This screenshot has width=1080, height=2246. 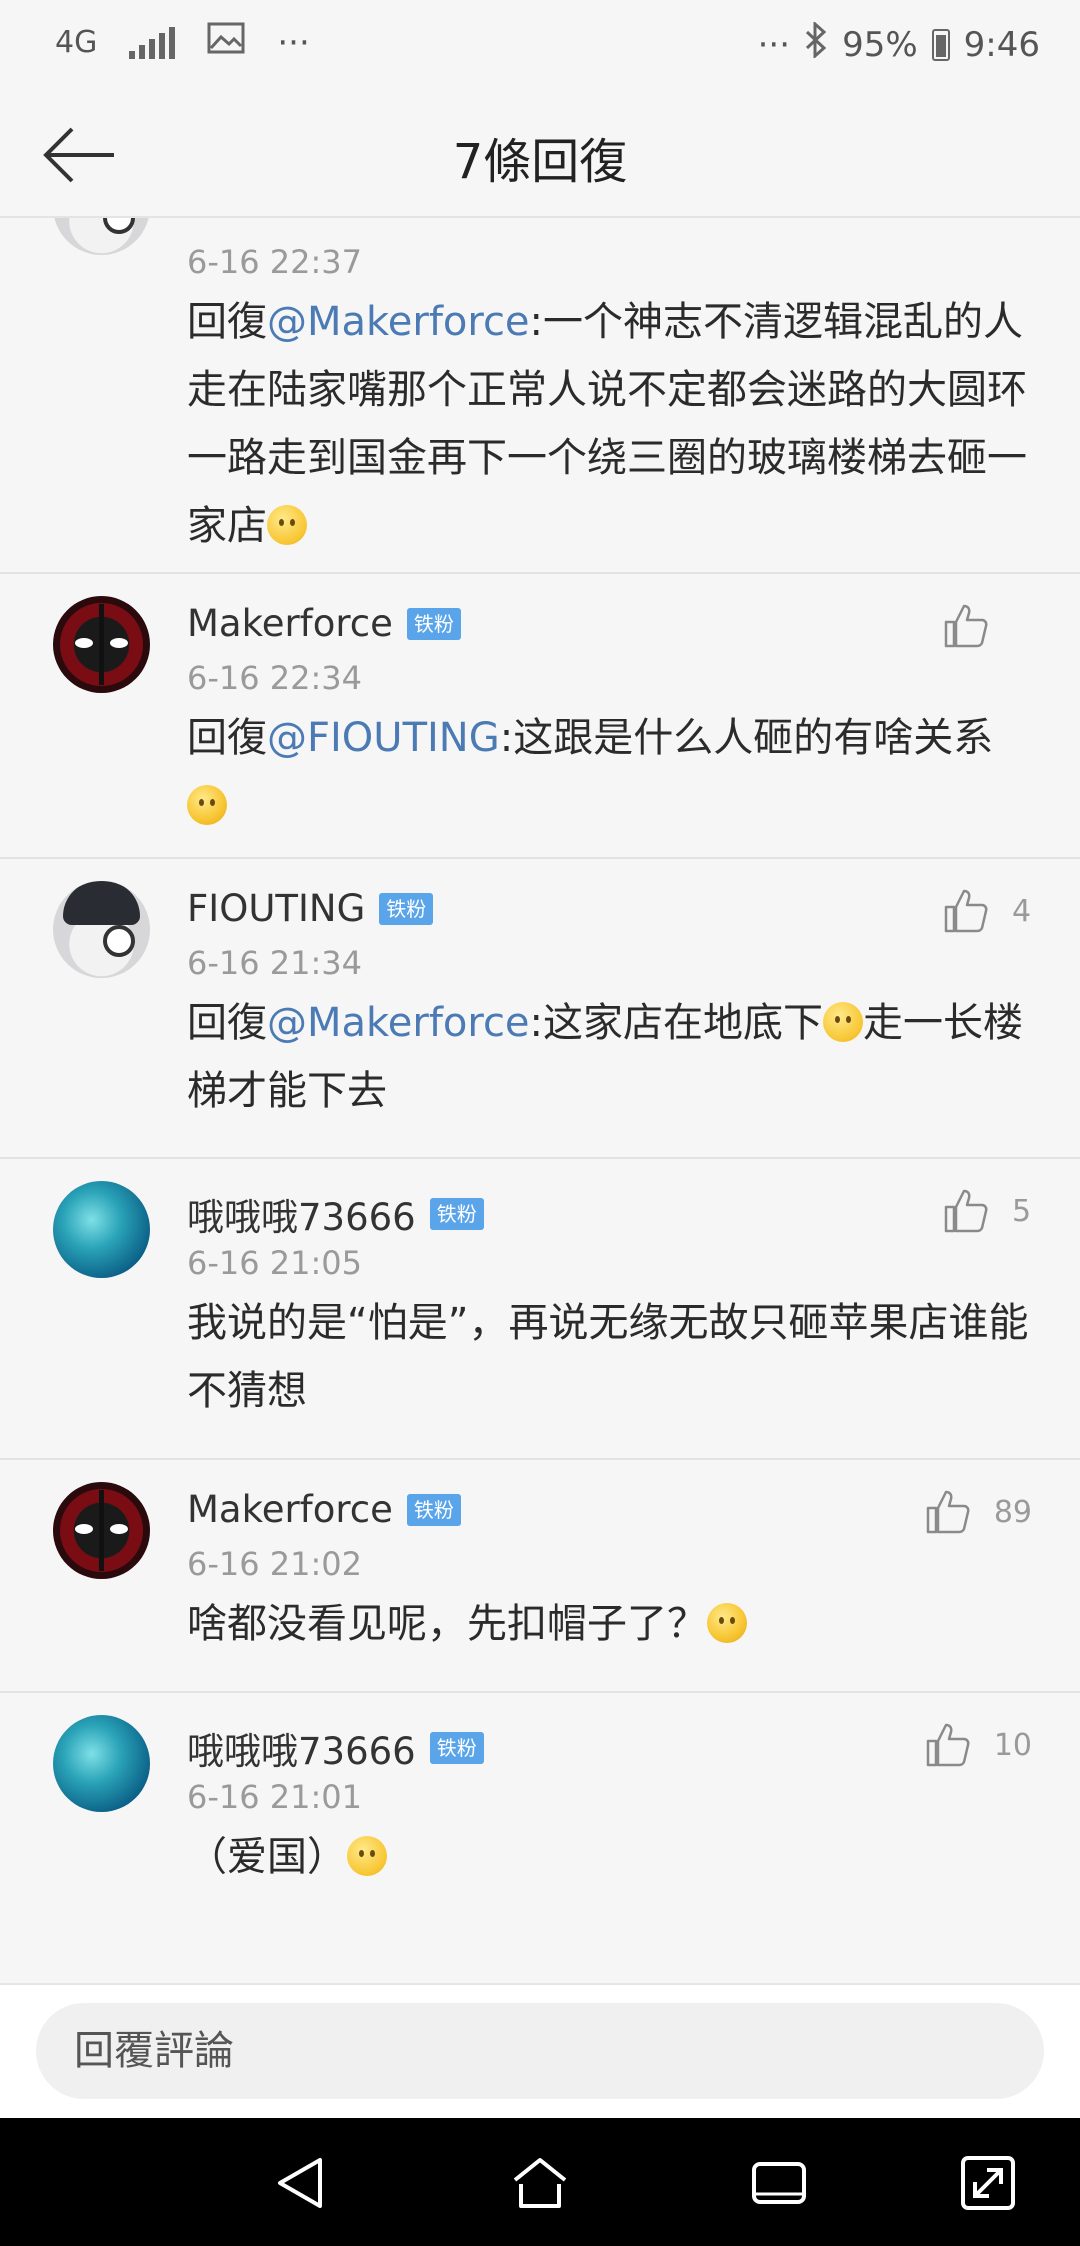 I want to click on system-nav-bar, so click(x=540, y=2182).